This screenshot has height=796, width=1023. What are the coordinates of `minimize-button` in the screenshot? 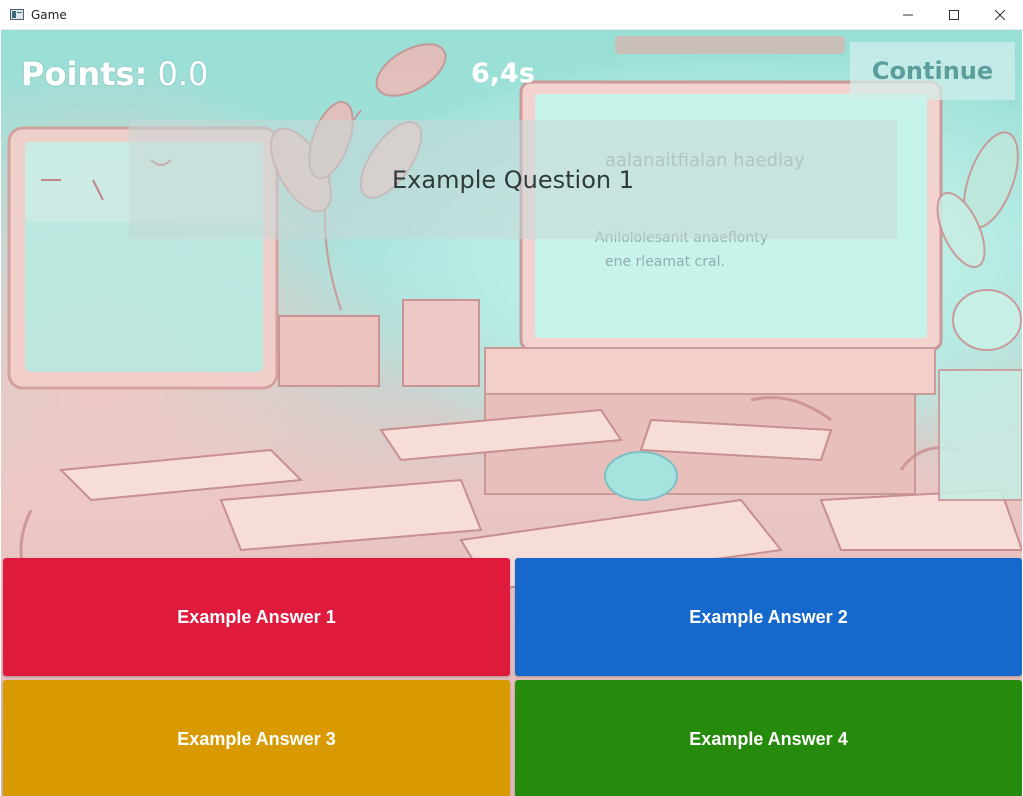 It's located at (908, 15).